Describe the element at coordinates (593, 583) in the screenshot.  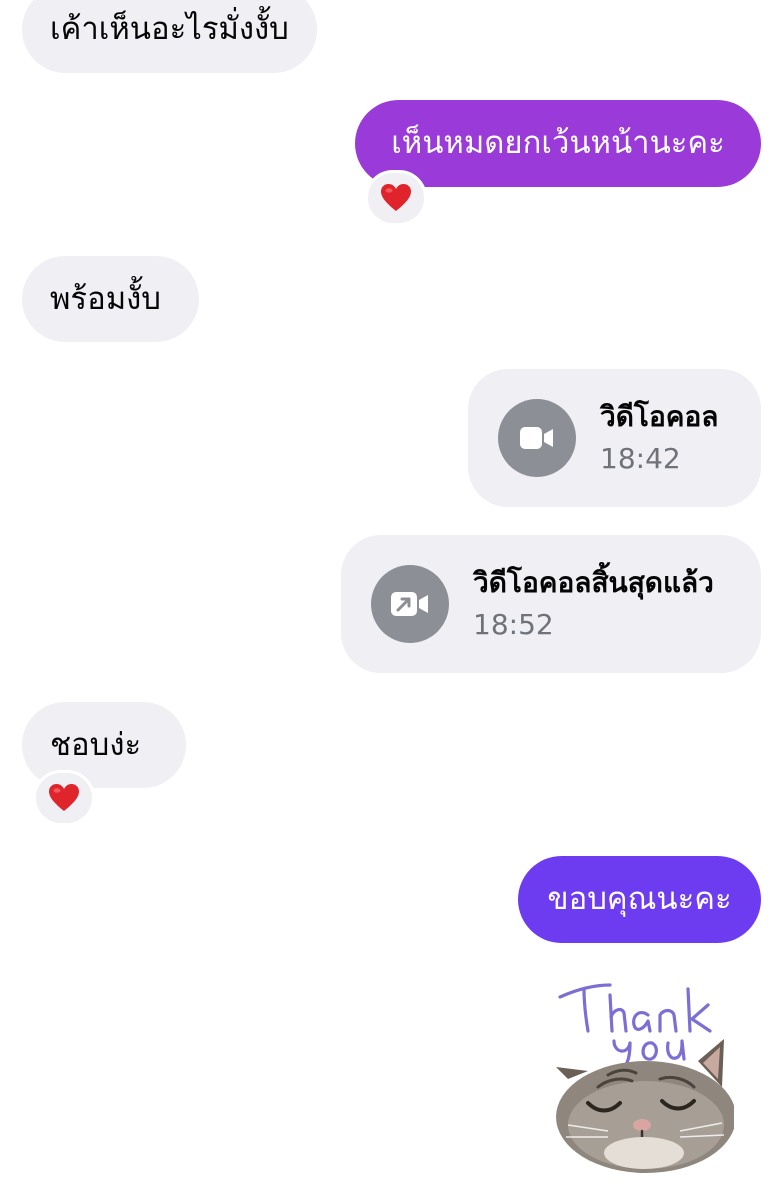
I see `call-title: วิดีโอคอลสิ้นสุดแล้ว` at that location.